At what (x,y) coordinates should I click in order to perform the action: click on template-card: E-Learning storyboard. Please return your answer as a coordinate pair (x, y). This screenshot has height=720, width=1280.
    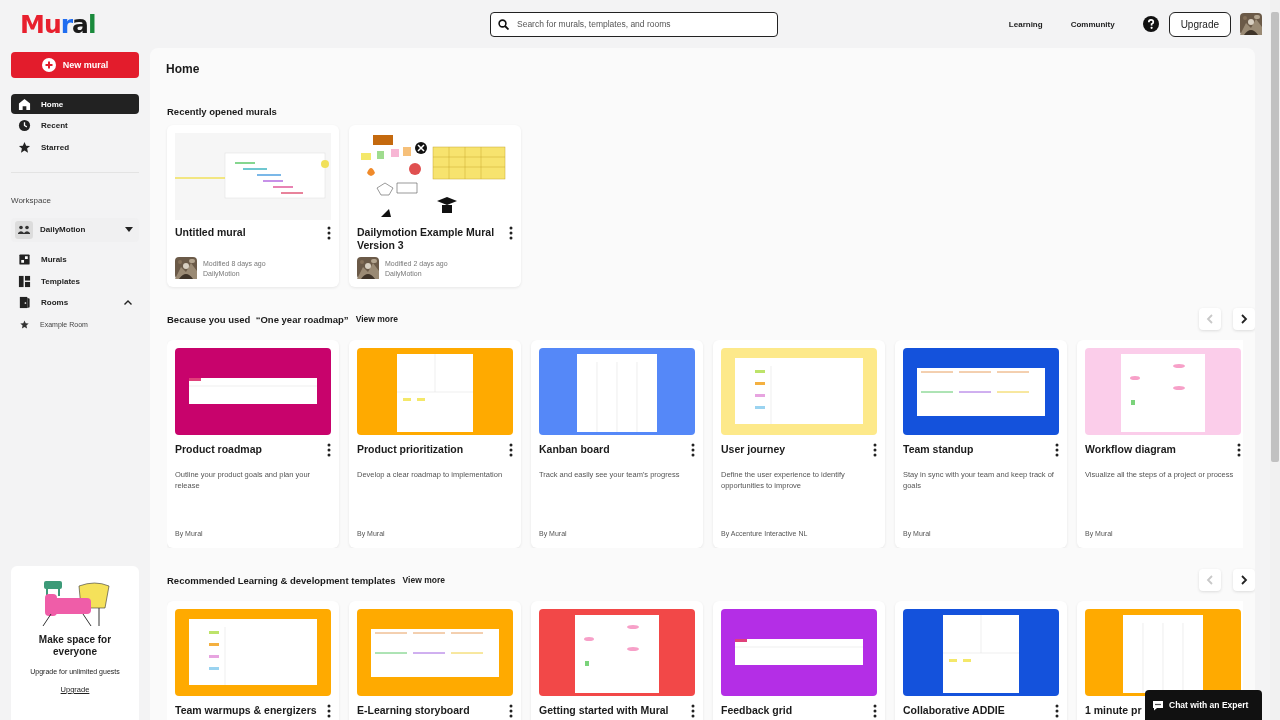
    Looking at the image, I should click on (435, 660).